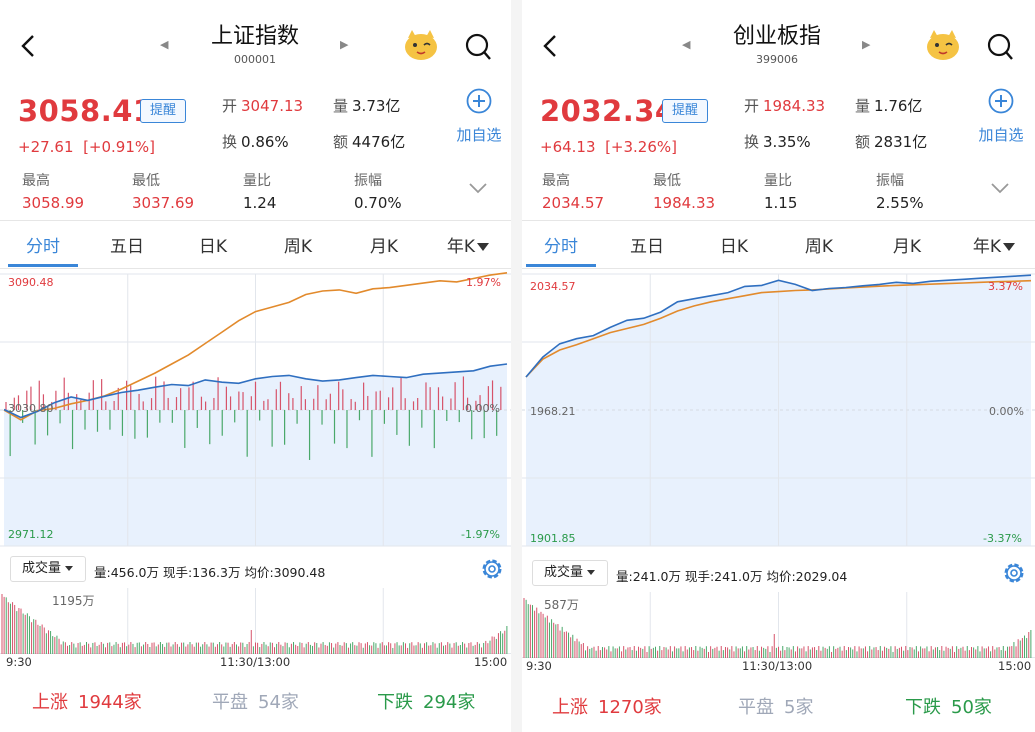  What do you see at coordinates (777, 666) in the screenshot?
I see `time-mid: 11:30/13:00` at bounding box center [777, 666].